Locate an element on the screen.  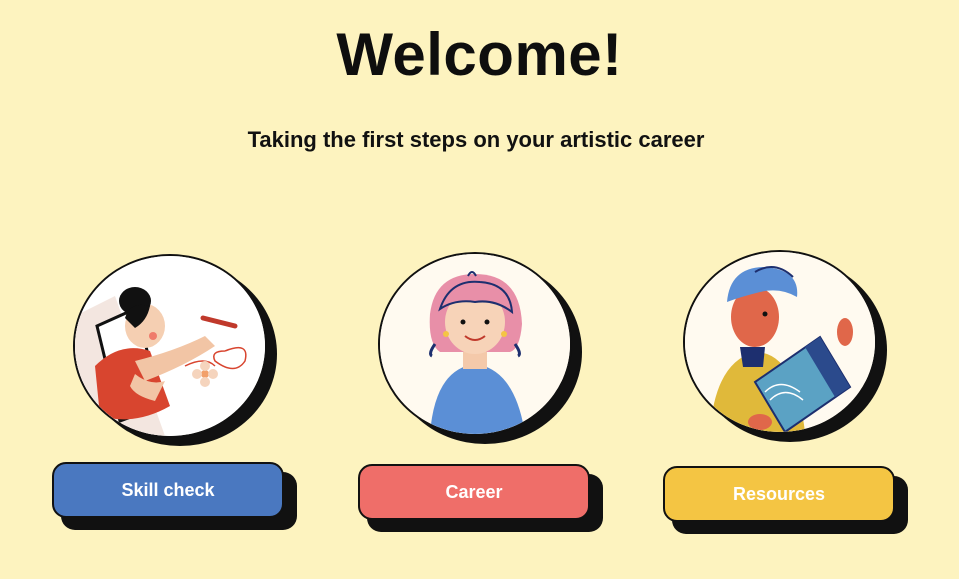
page-title: Welcome! is located at coordinates (479, 54).